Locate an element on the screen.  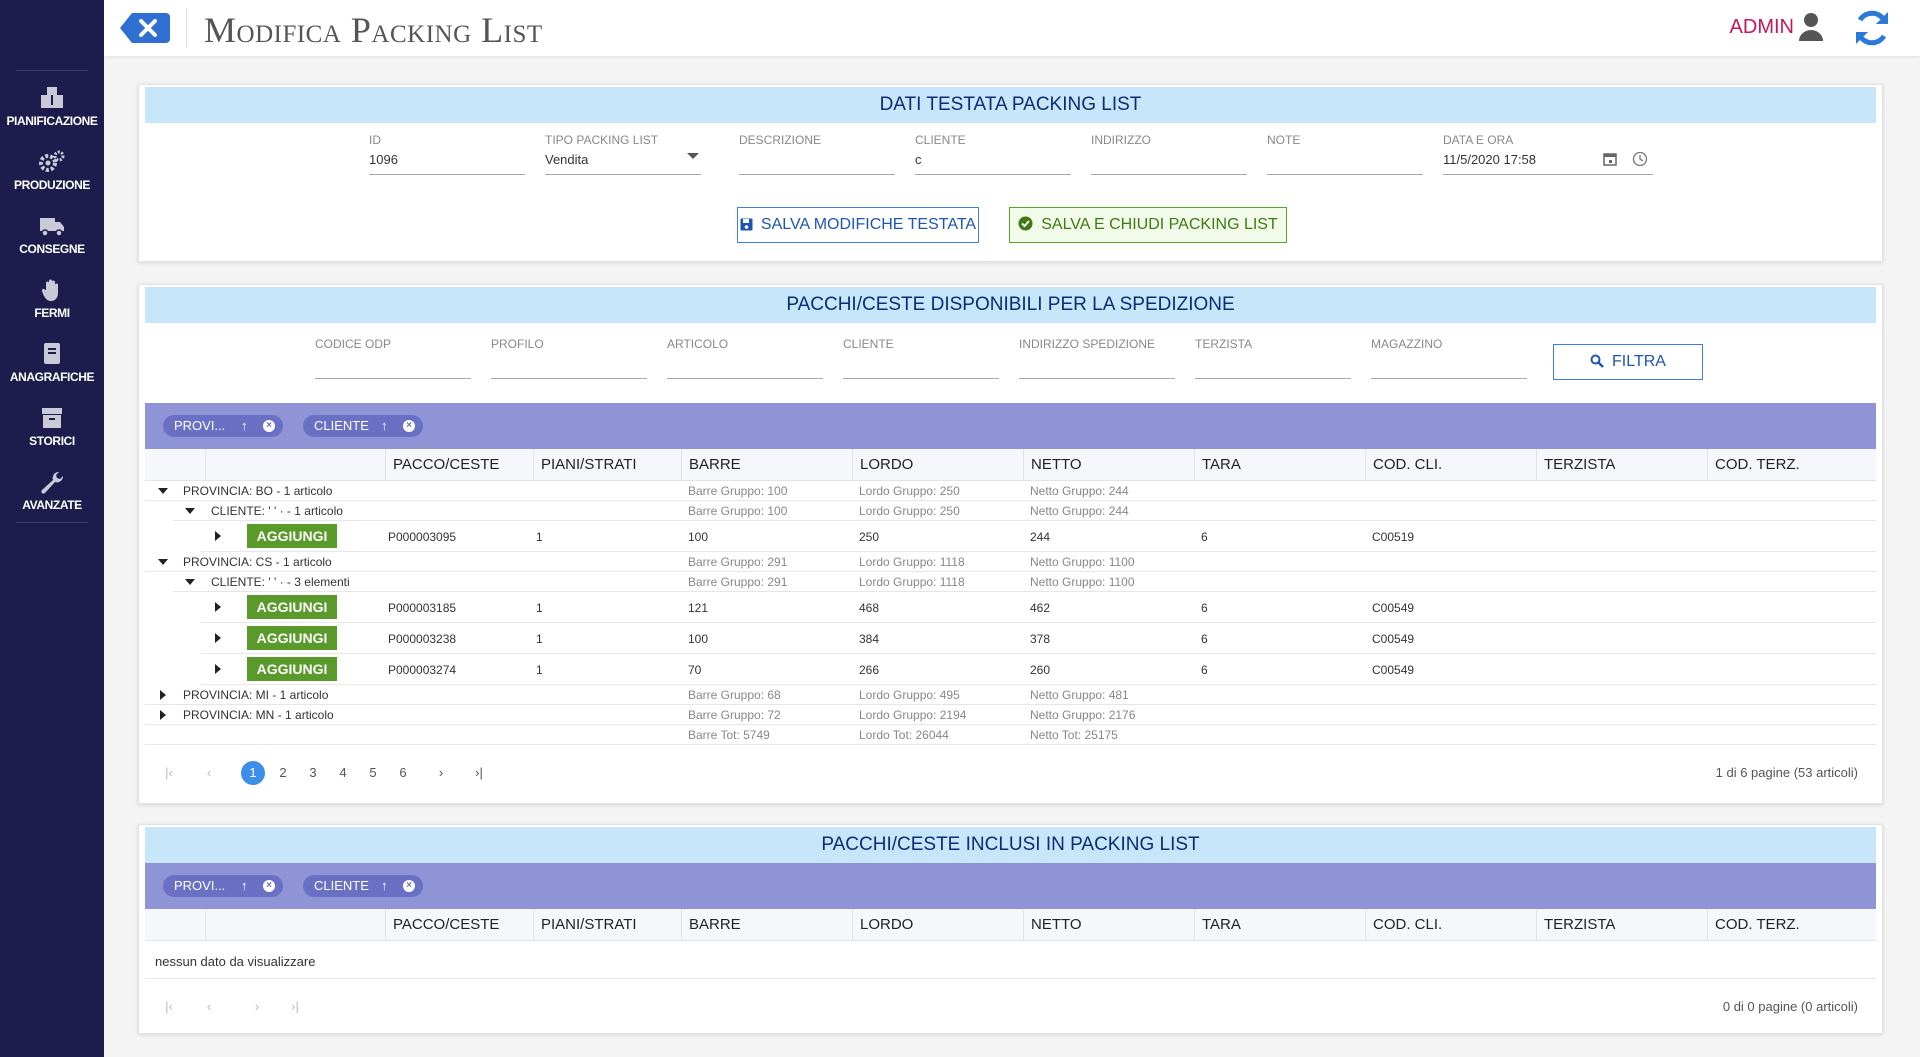
cell-pacco: P000003274 is located at coordinates (422, 670).